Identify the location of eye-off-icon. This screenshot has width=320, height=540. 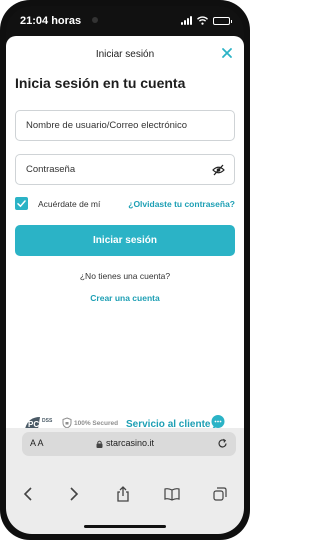
(218, 170).